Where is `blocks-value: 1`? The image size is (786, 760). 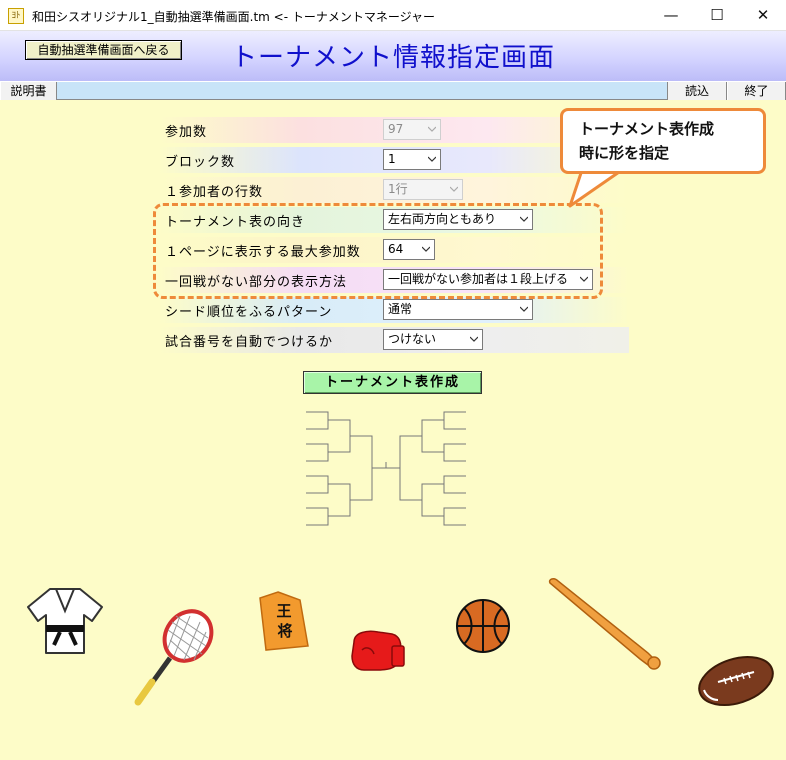 blocks-value: 1 is located at coordinates (392, 159).